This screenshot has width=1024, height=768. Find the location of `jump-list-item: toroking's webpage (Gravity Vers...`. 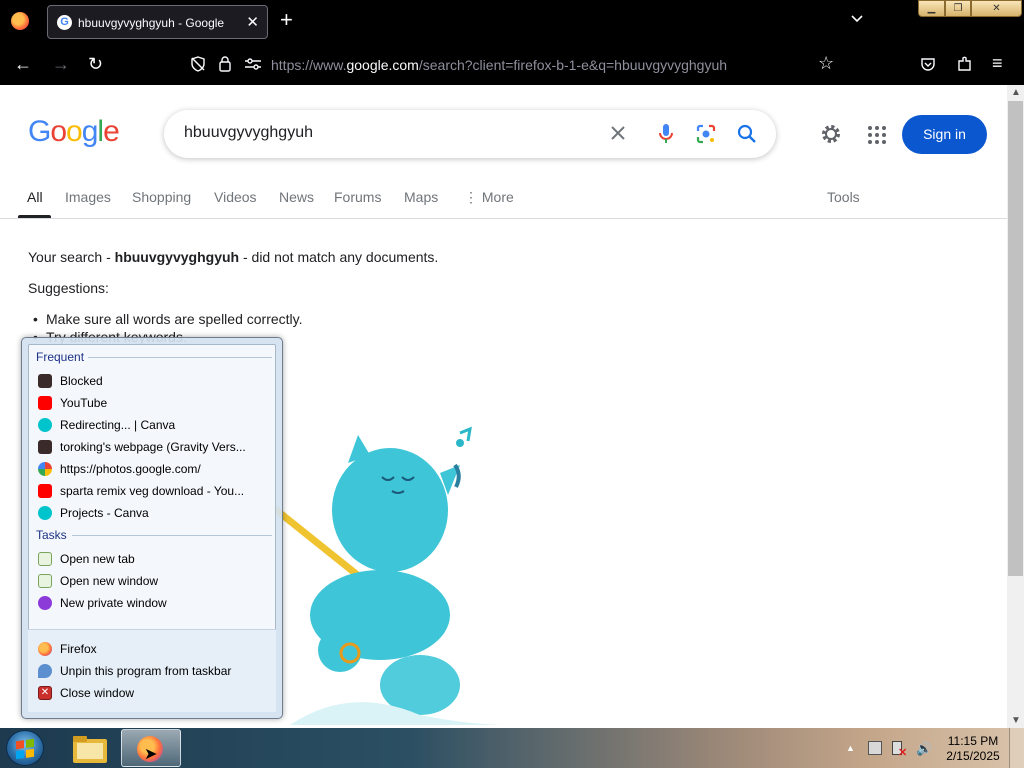

jump-list-item: toroking's webpage (Gravity Vers... is located at coordinates (155, 447).